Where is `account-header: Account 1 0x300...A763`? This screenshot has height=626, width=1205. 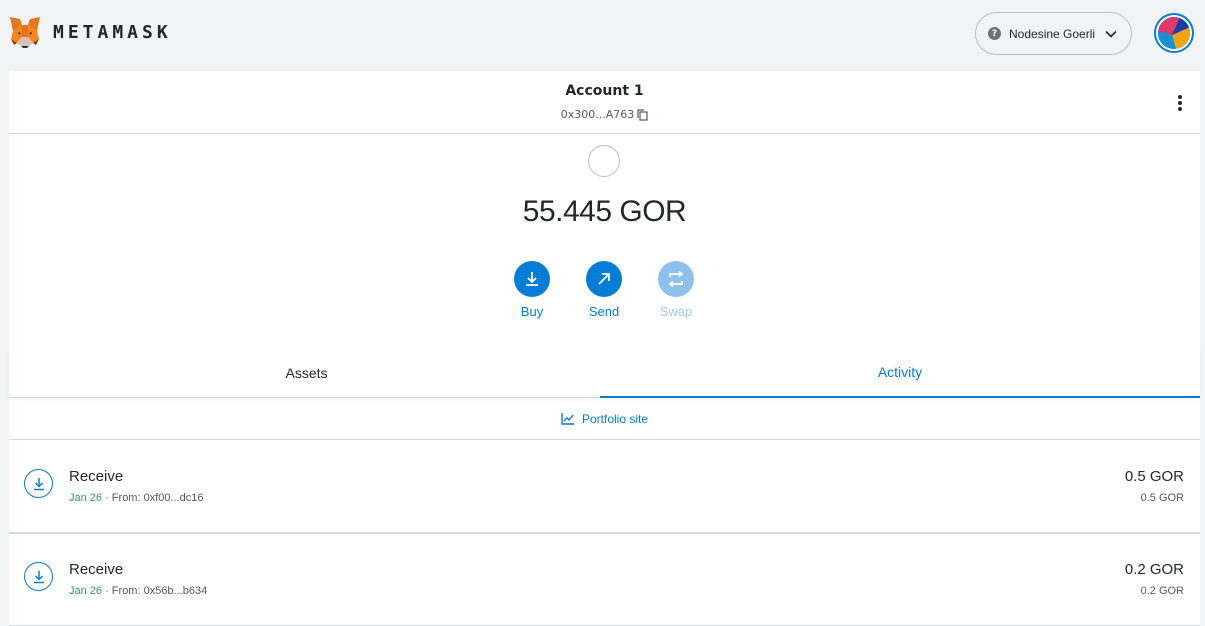
account-header: Account 1 0x300...A763 is located at coordinates (604, 102).